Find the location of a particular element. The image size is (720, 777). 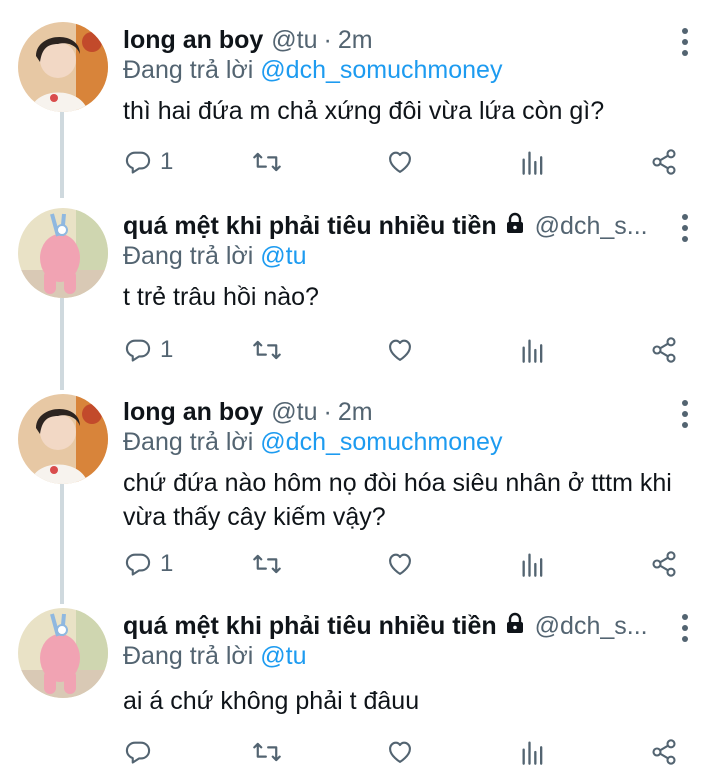

action-bar is located at coordinates (360, 752).